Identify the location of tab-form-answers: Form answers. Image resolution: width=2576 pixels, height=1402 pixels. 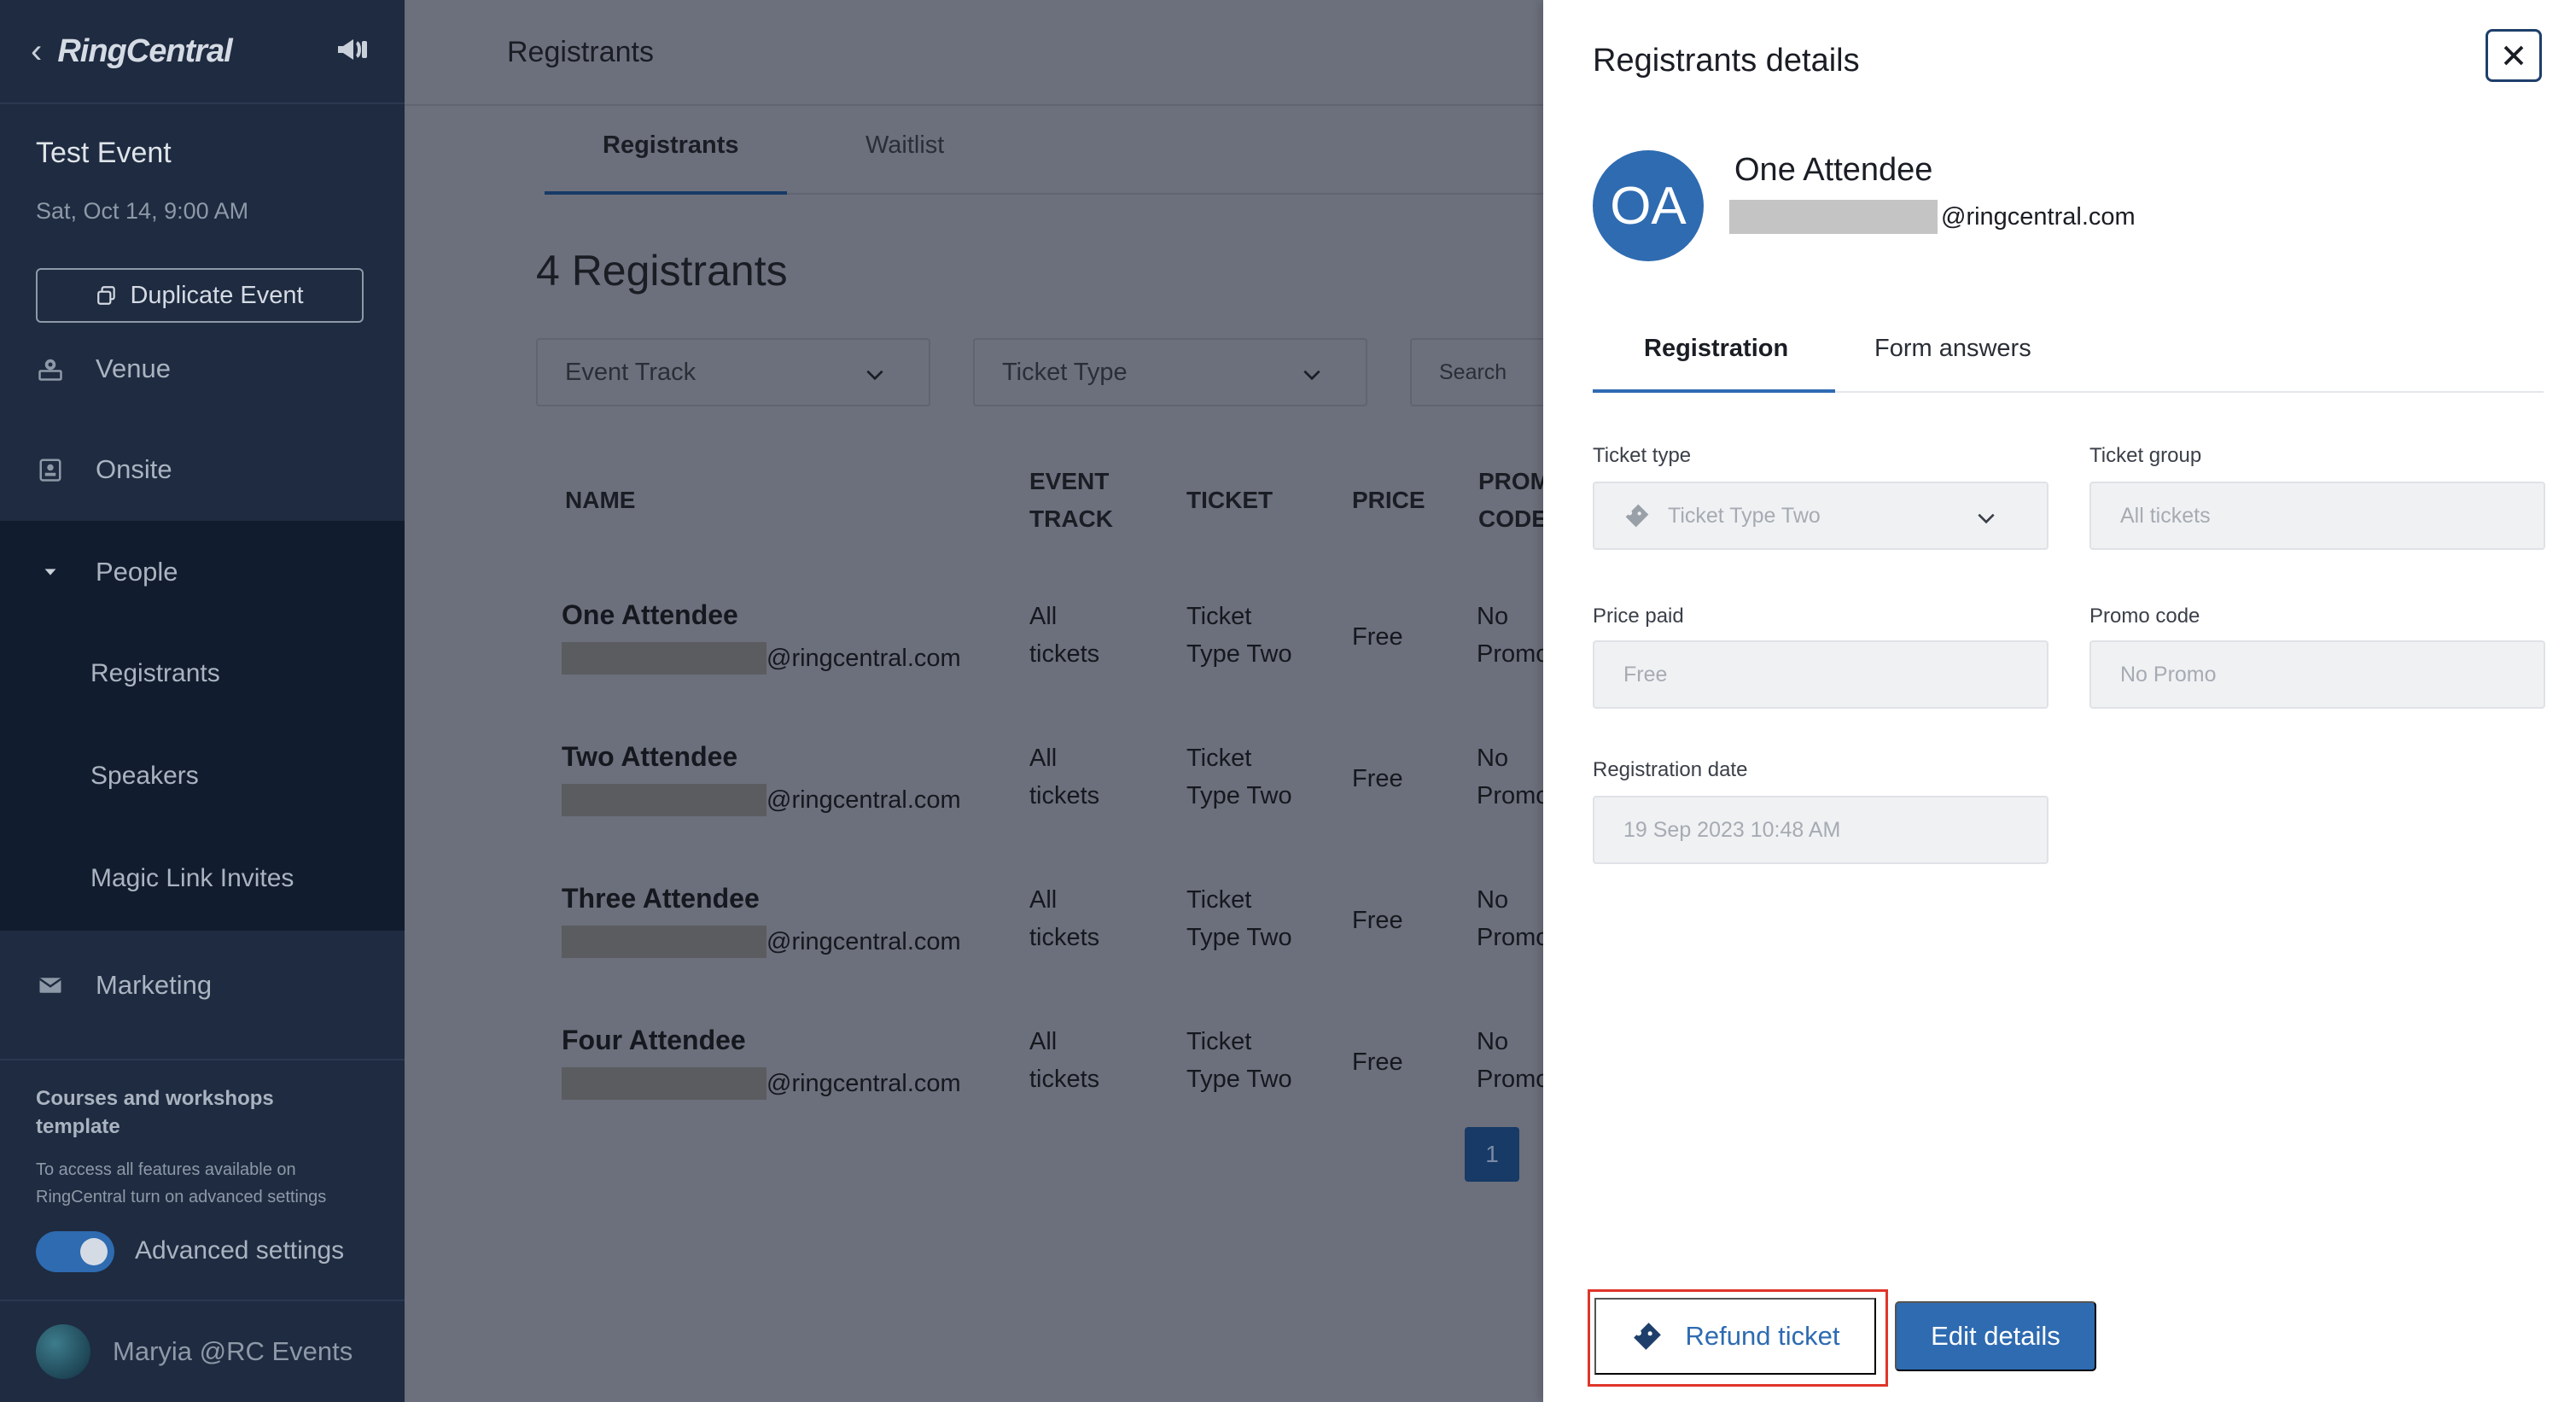
(1952, 349).